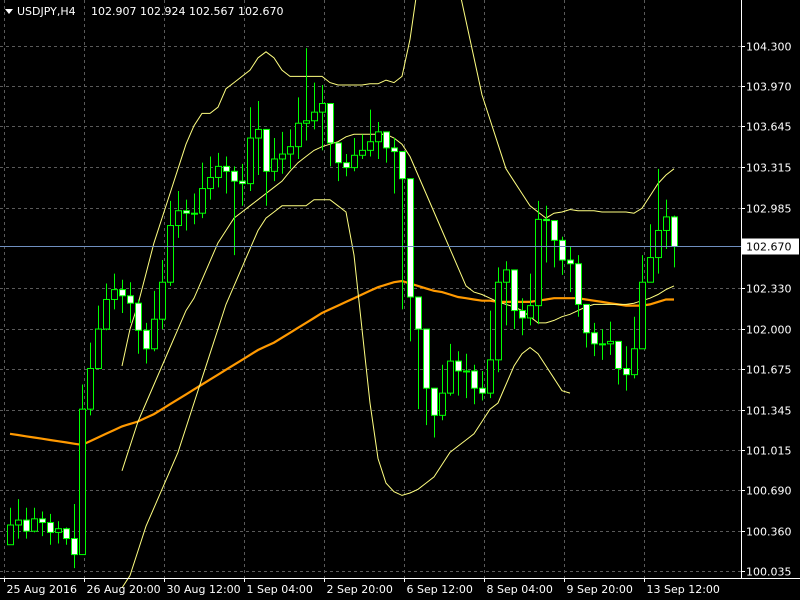 This screenshot has height=600, width=800. What do you see at coordinates (769, 127) in the screenshot?
I see `price-tick-label: 103.645` at bounding box center [769, 127].